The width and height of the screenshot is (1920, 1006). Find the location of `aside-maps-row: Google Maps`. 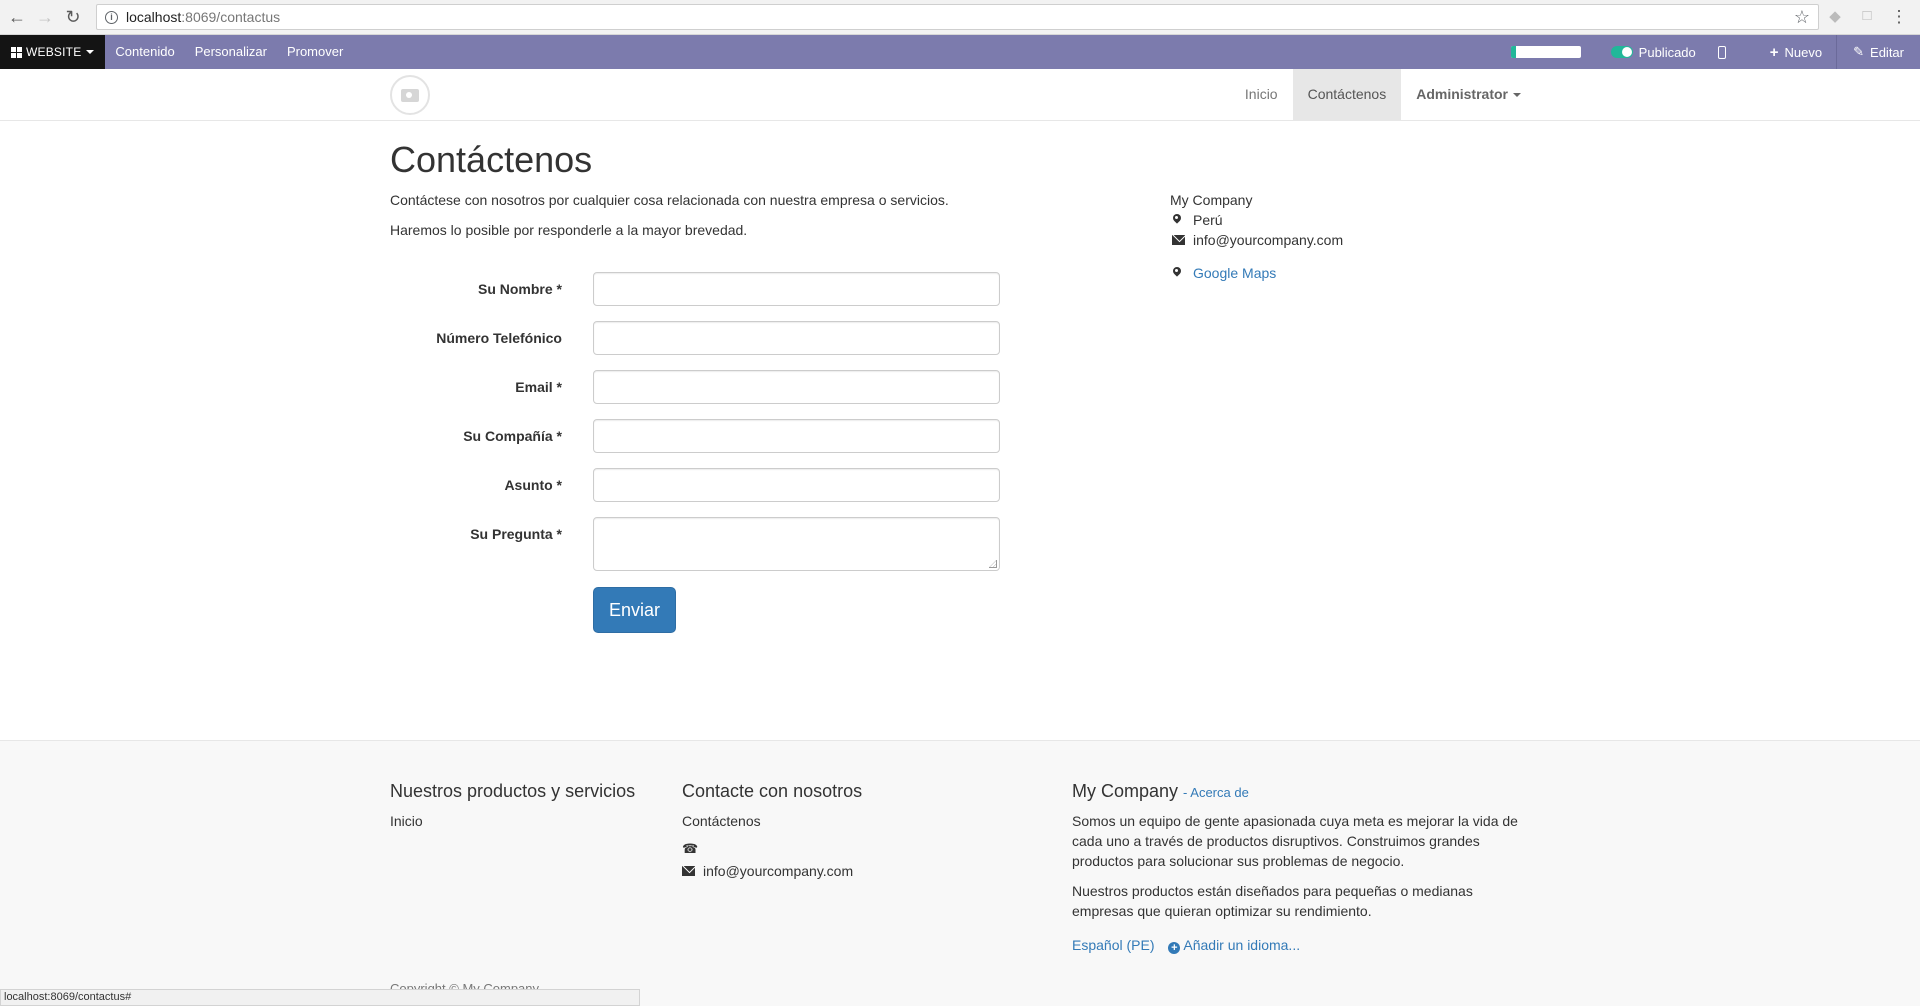

aside-maps-row: Google Maps is located at coordinates (1224, 273).